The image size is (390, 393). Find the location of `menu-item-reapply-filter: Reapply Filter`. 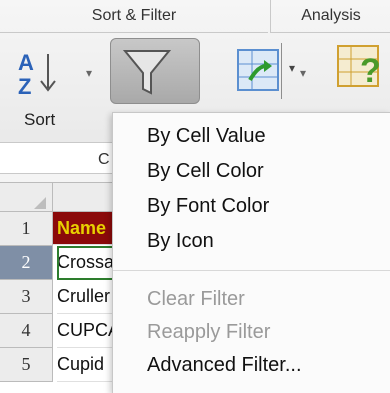

menu-item-reapply-filter: Reapply Filter is located at coordinates (209, 332).